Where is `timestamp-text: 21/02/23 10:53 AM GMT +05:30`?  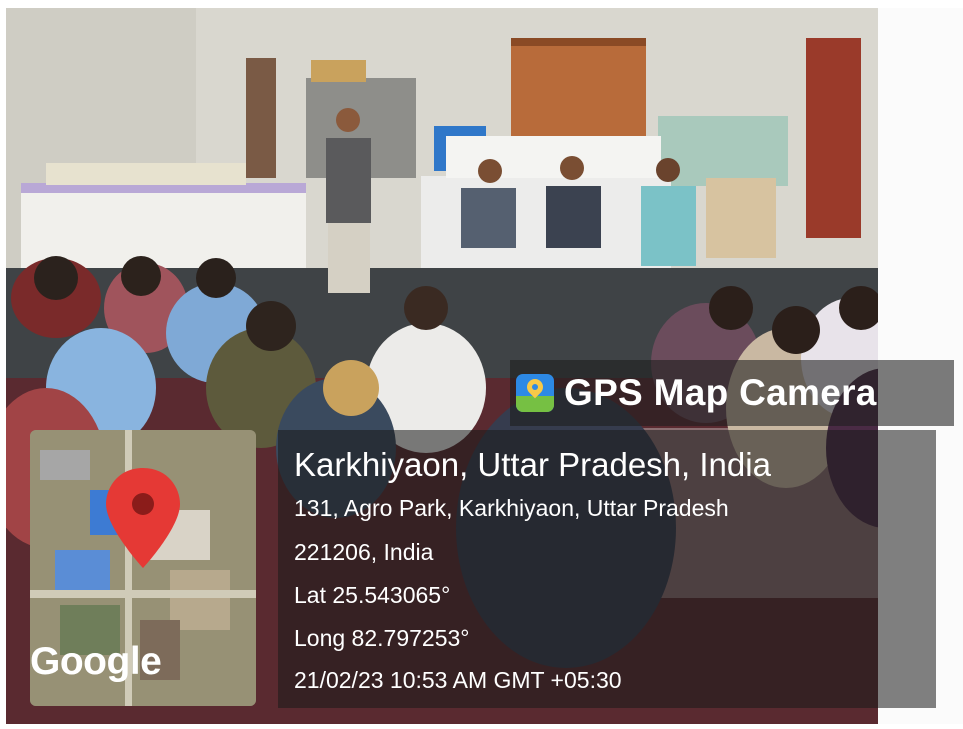
timestamp-text: 21/02/23 10:53 AM GMT +05:30 is located at coordinates (458, 680).